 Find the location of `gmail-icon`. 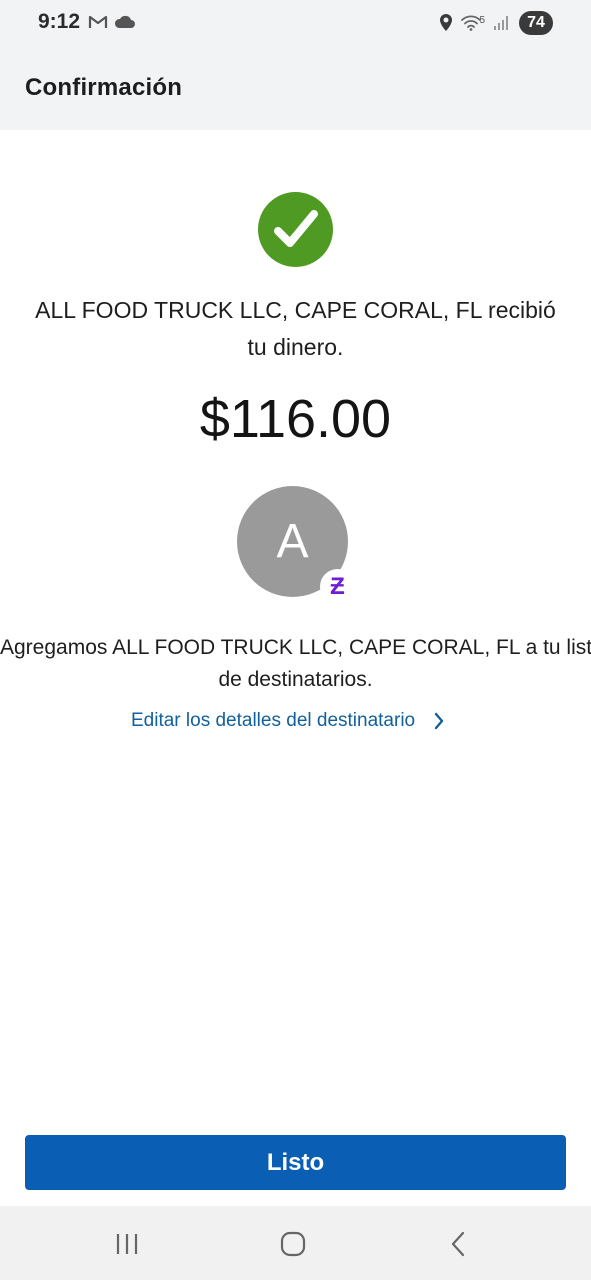

gmail-icon is located at coordinates (98, 21).